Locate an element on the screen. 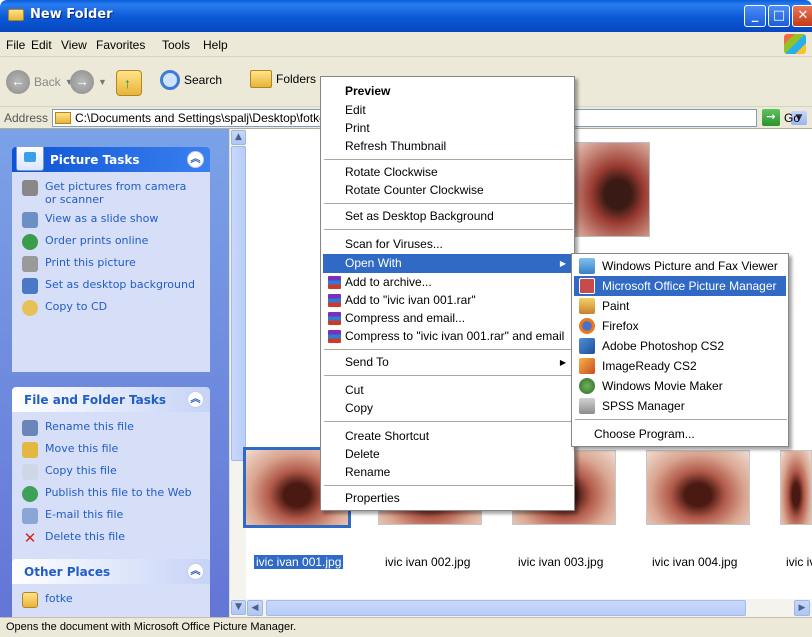 The height and width of the screenshot is (637, 812). task-move-file: Move this file is located at coordinates (111, 450).